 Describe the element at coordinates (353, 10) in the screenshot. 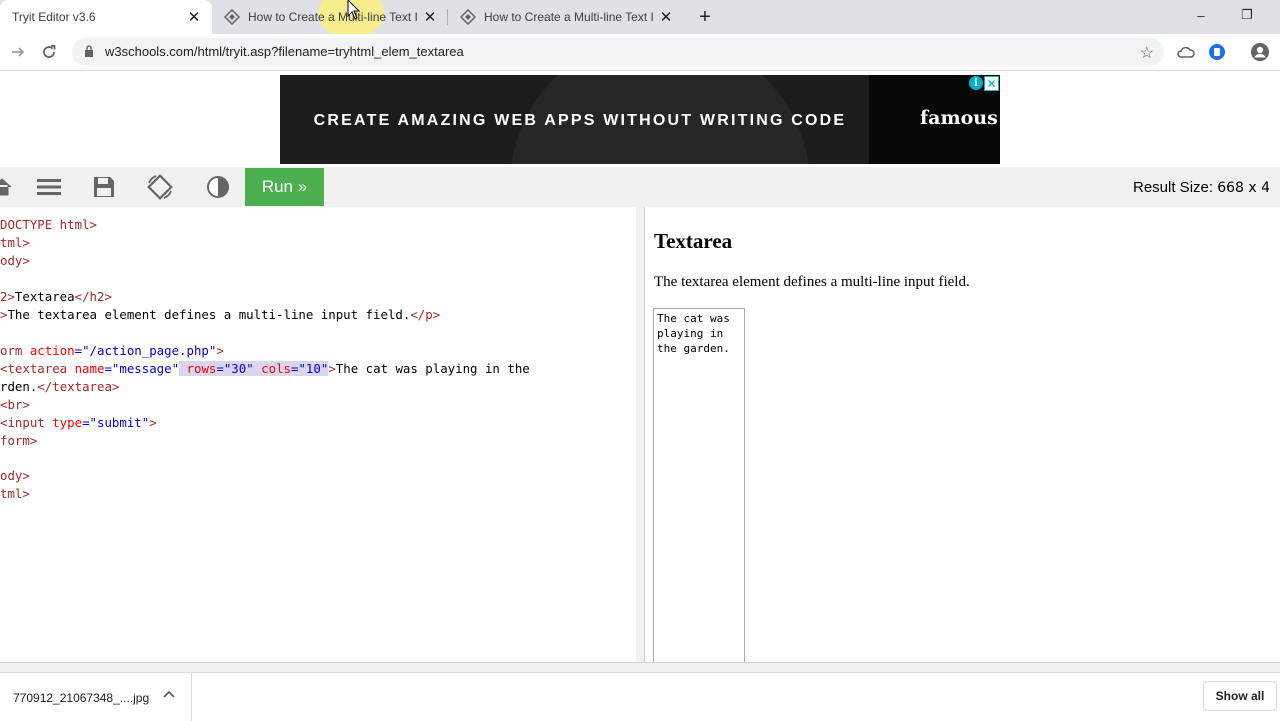

I see `mouse-cursor-icon` at that location.